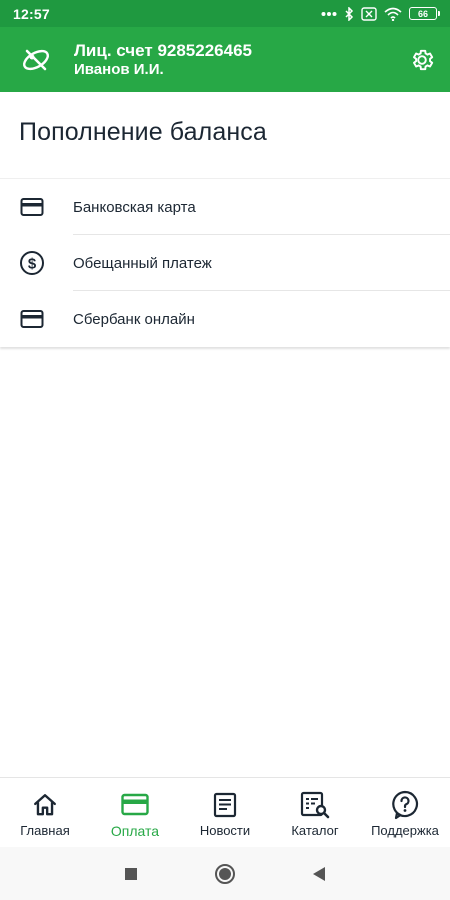 This screenshot has width=450, height=900. I want to click on dollar-circle-icon: $, so click(32, 263).